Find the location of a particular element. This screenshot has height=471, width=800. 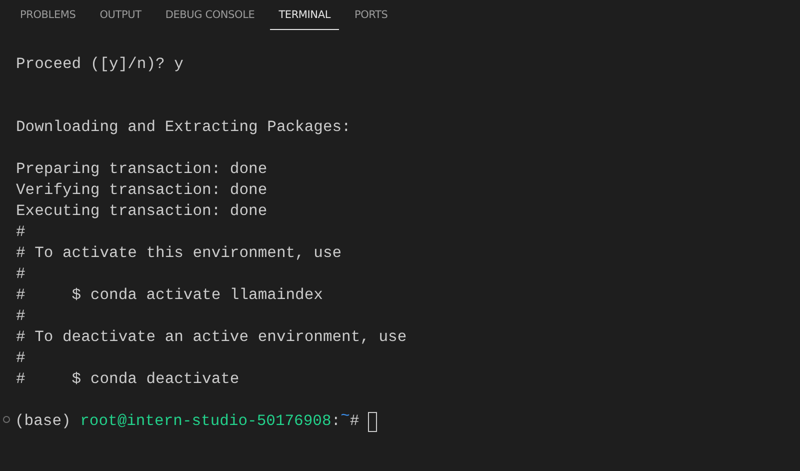

terminal-output-line: # To activate this environment, use is located at coordinates (179, 253).